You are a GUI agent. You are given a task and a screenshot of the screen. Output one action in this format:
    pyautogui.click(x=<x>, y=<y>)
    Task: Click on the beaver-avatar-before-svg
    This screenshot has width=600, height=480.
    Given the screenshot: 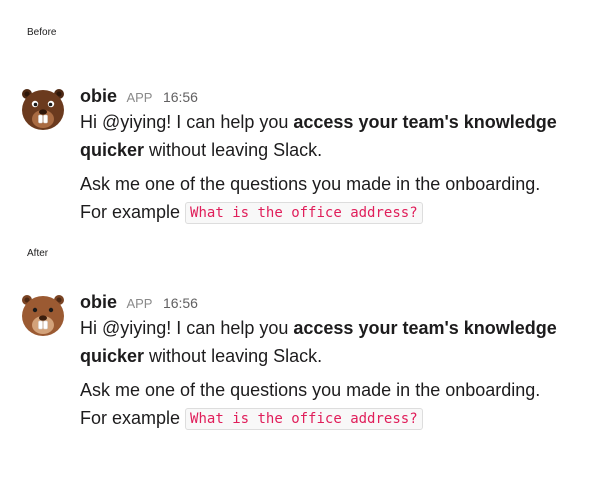 What is the action you would take?
    pyautogui.click(x=43, y=109)
    